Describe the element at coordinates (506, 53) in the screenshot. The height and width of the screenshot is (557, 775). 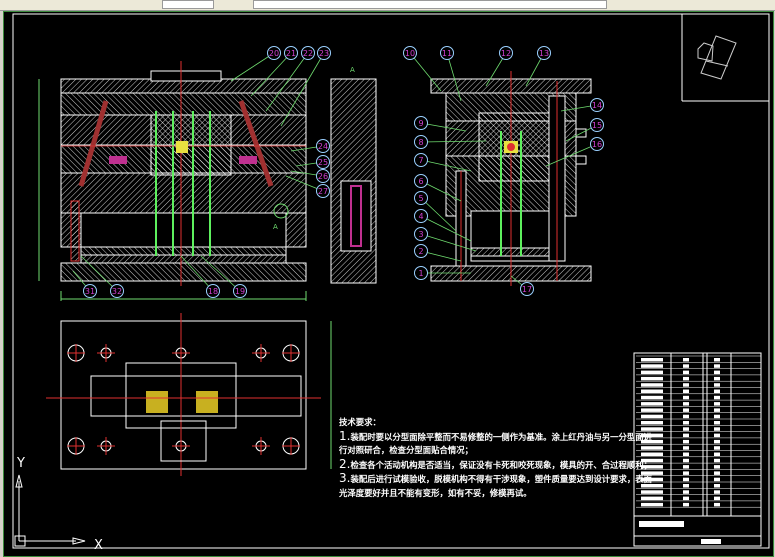
I see `balloon-number: 12` at that location.